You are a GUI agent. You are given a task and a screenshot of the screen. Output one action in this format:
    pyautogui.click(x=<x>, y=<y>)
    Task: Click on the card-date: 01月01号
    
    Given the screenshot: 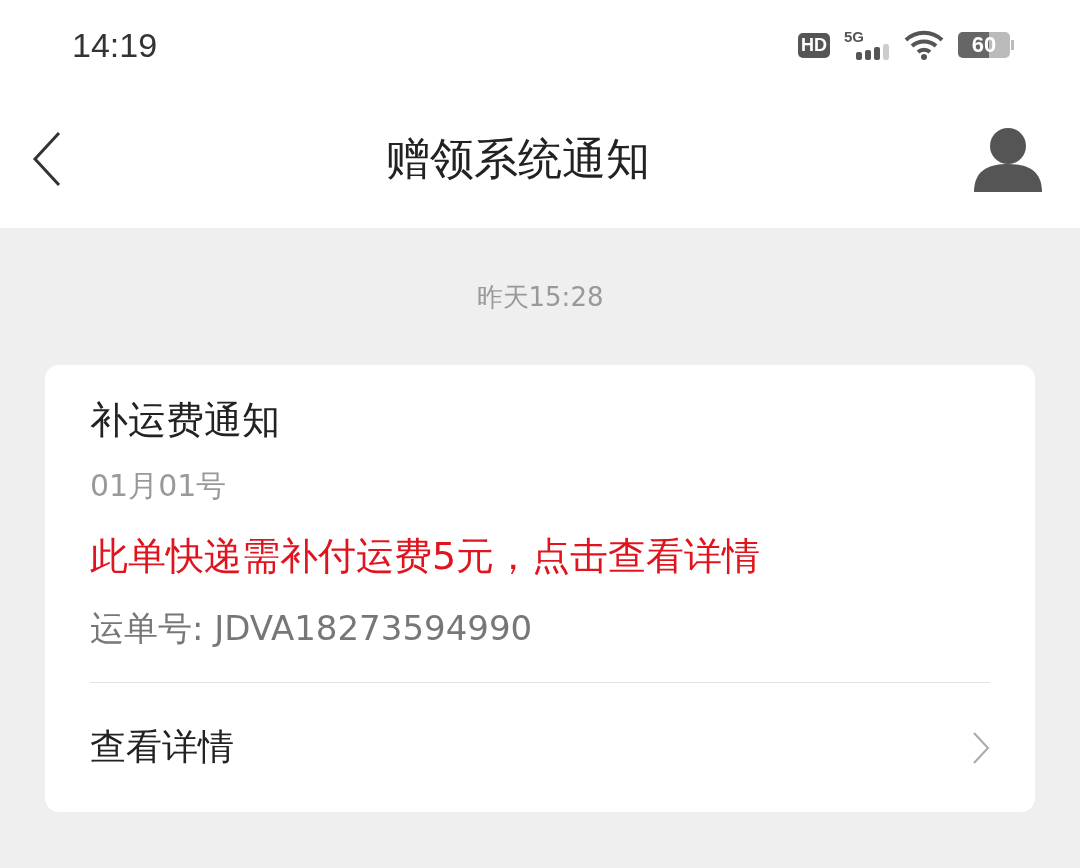 What is the action you would take?
    pyautogui.click(x=159, y=486)
    